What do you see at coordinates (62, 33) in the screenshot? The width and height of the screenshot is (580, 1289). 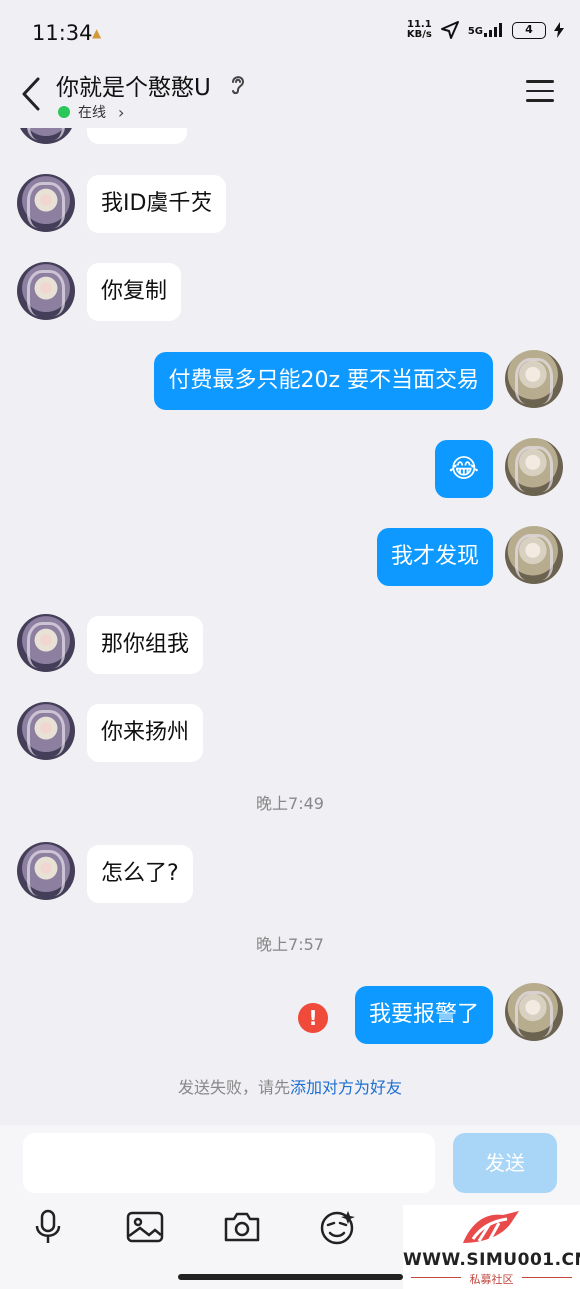 I see `status-time: 11:34` at bounding box center [62, 33].